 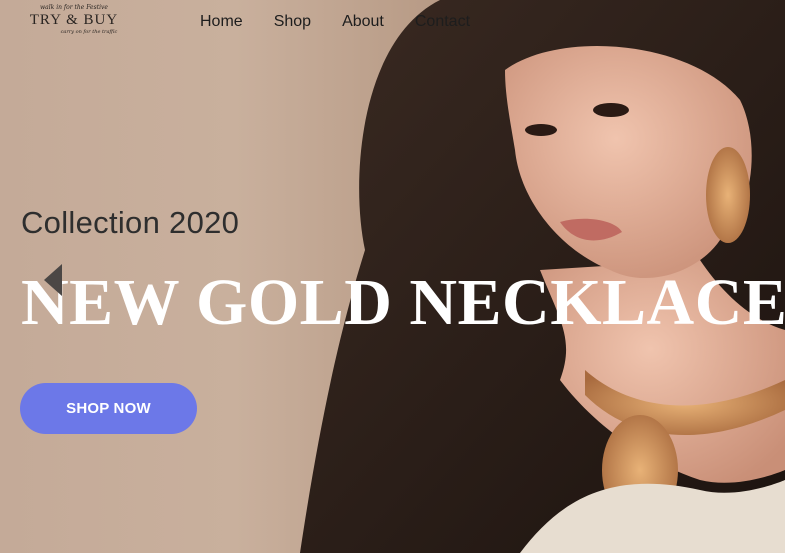 I want to click on nav-home-link: Home, so click(x=221, y=22).